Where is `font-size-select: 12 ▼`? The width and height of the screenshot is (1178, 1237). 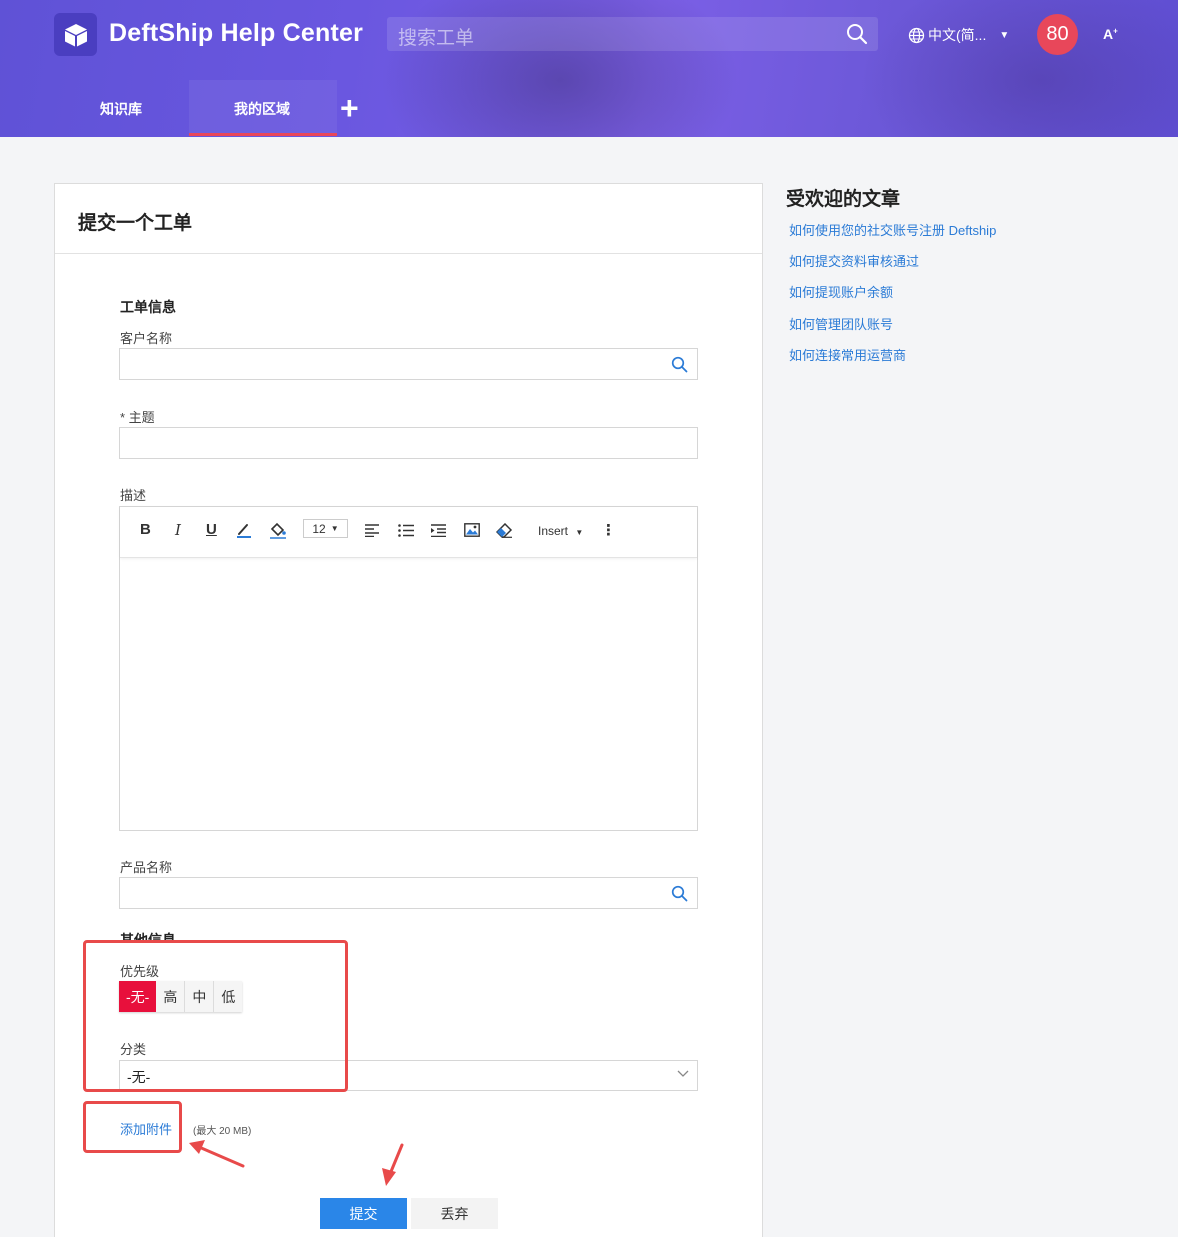
font-size-select: 12 ▼ is located at coordinates (325, 528).